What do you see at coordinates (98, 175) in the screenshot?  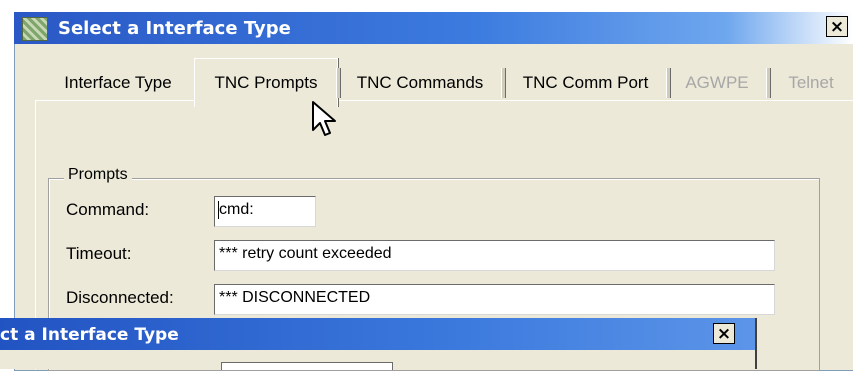 I see `prompts-group-legend: Prompts` at bounding box center [98, 175].